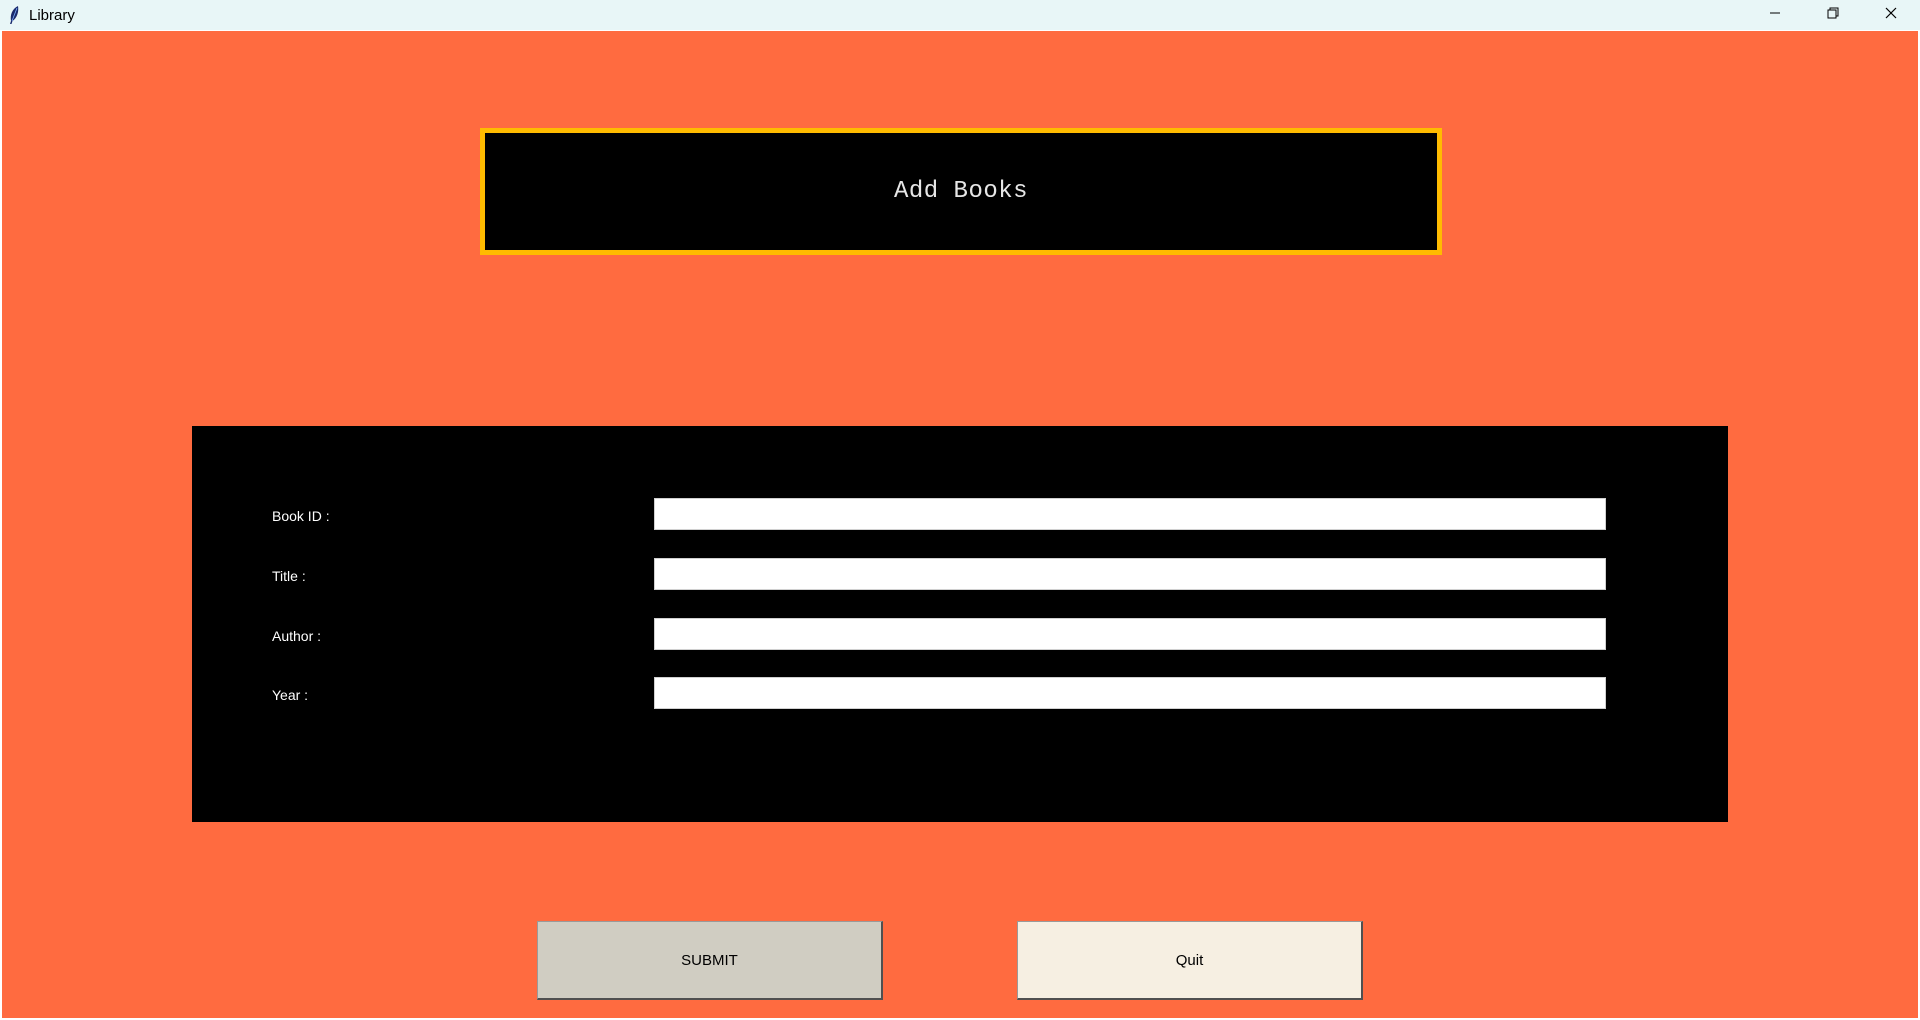 The image size is (1920, 1020). I want to click on year-input, so click(1130, 693).